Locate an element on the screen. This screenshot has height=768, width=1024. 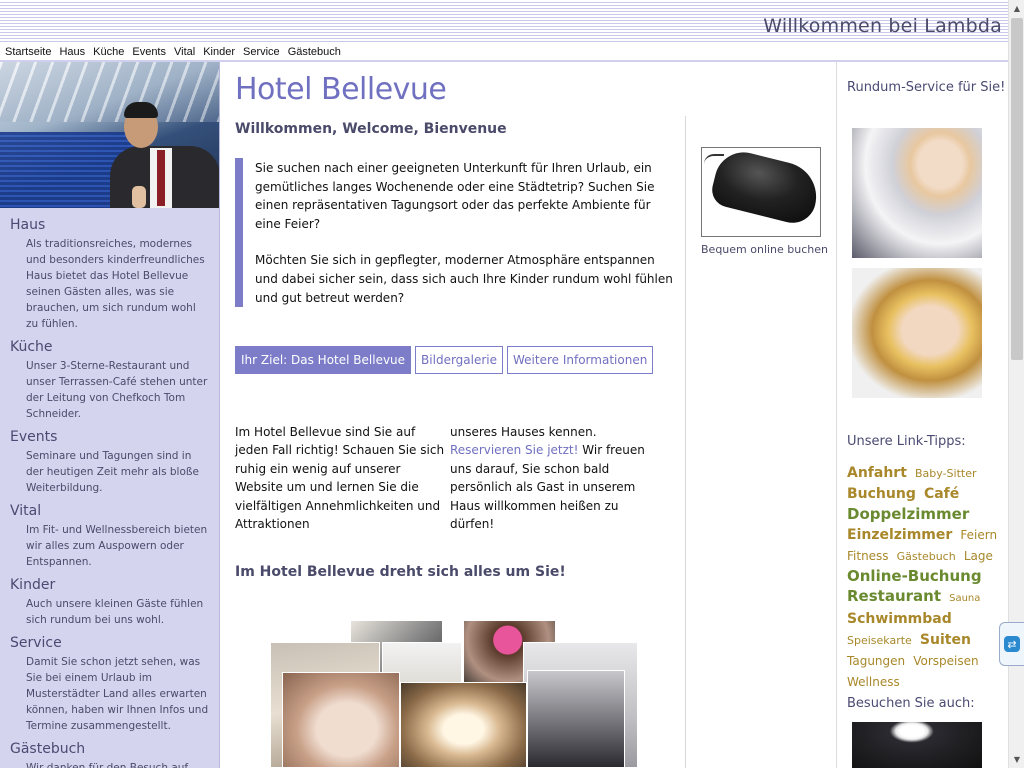
sidebar-heading-events: Events is located at coordinates (110, 437).